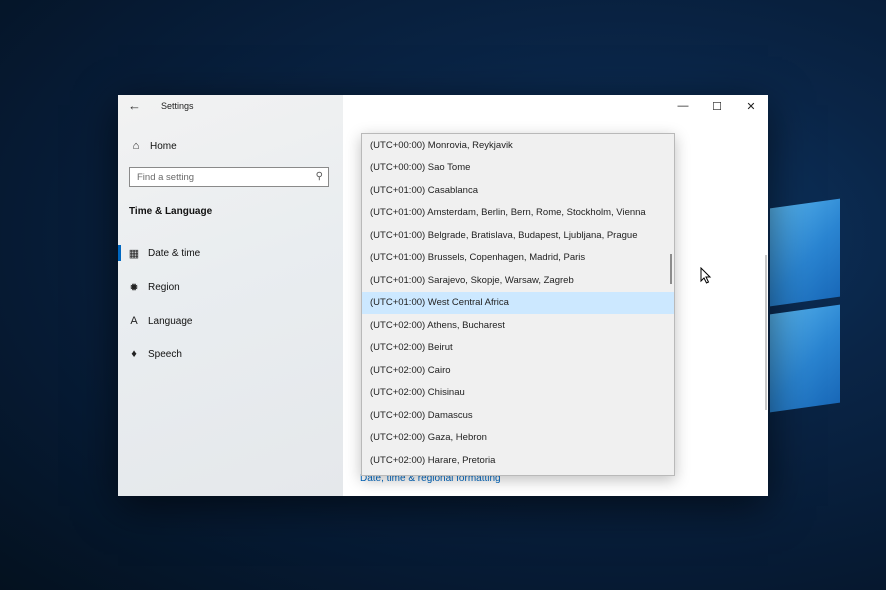  I want to click on mouse-cursor-icon, so click(706, 275).